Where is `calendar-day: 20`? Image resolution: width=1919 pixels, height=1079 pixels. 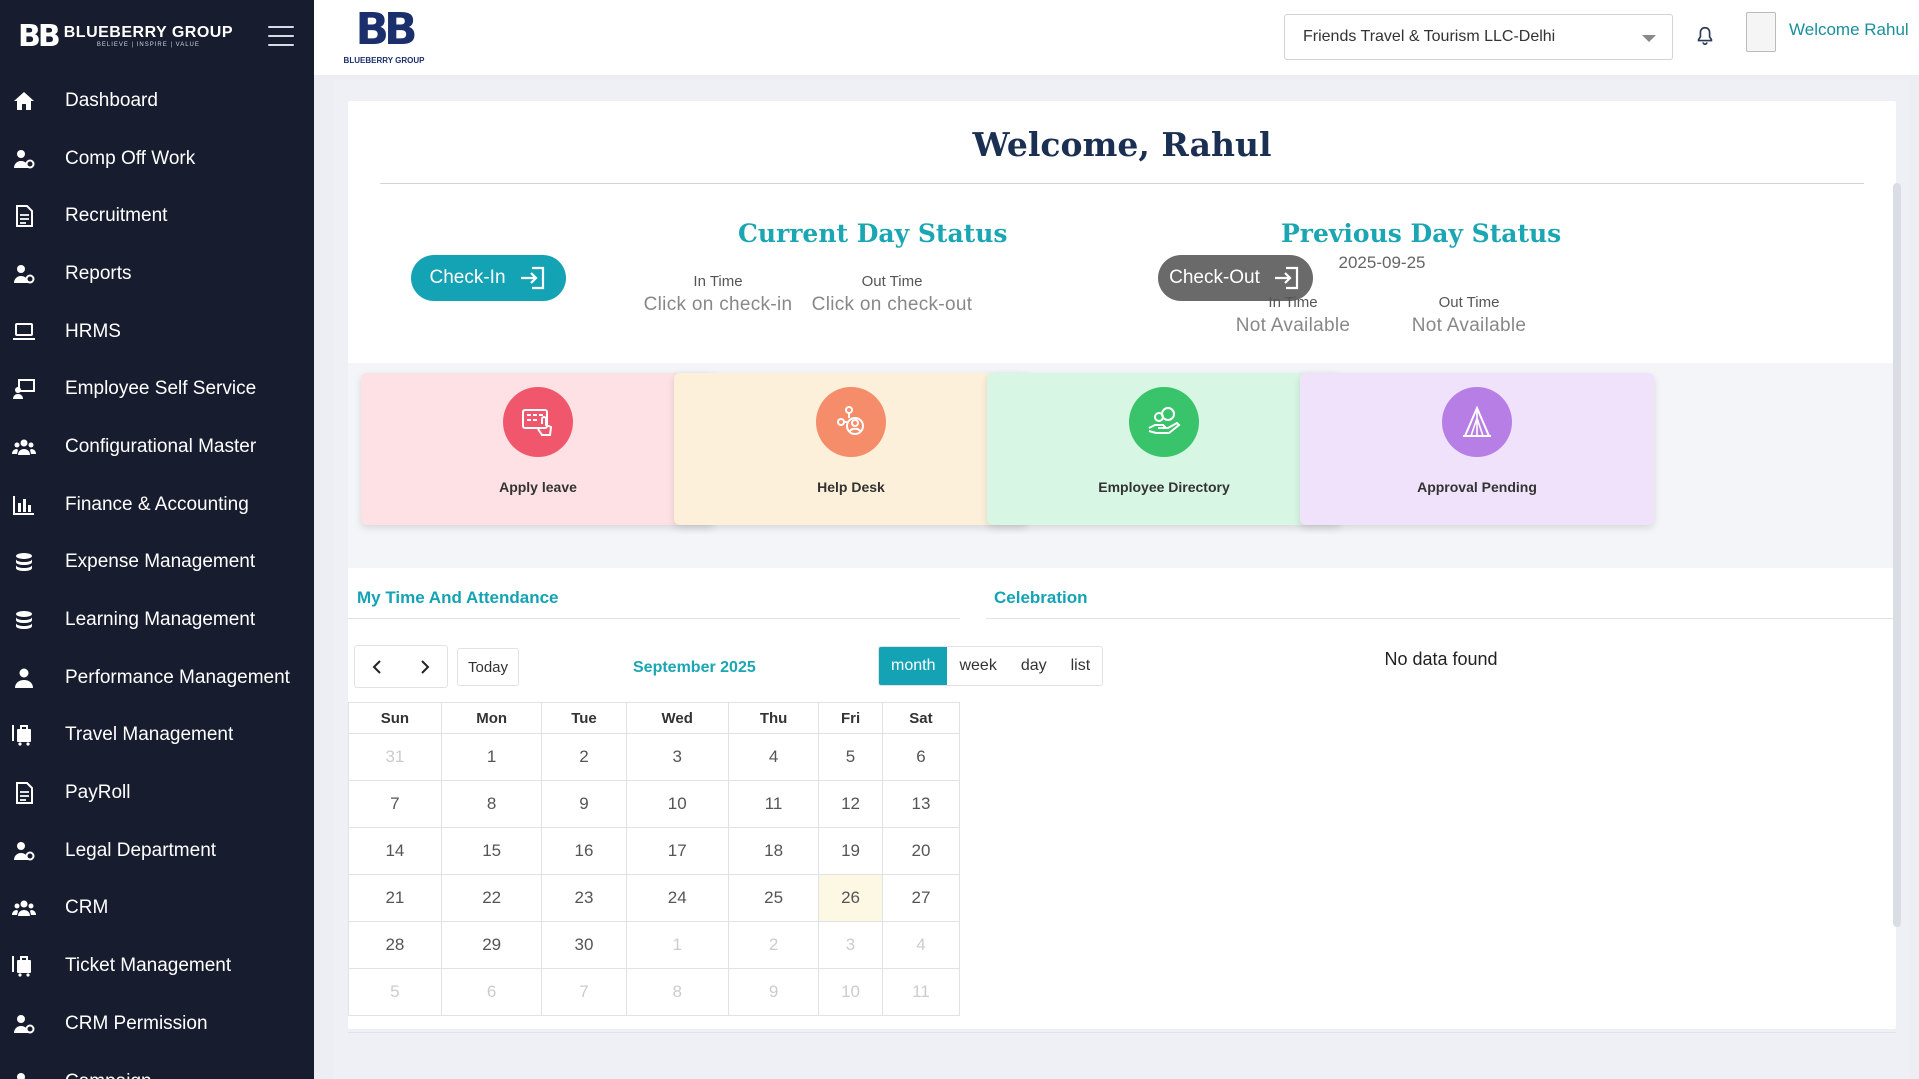
calendar-day: 20 is located at coordinates (921, 851).